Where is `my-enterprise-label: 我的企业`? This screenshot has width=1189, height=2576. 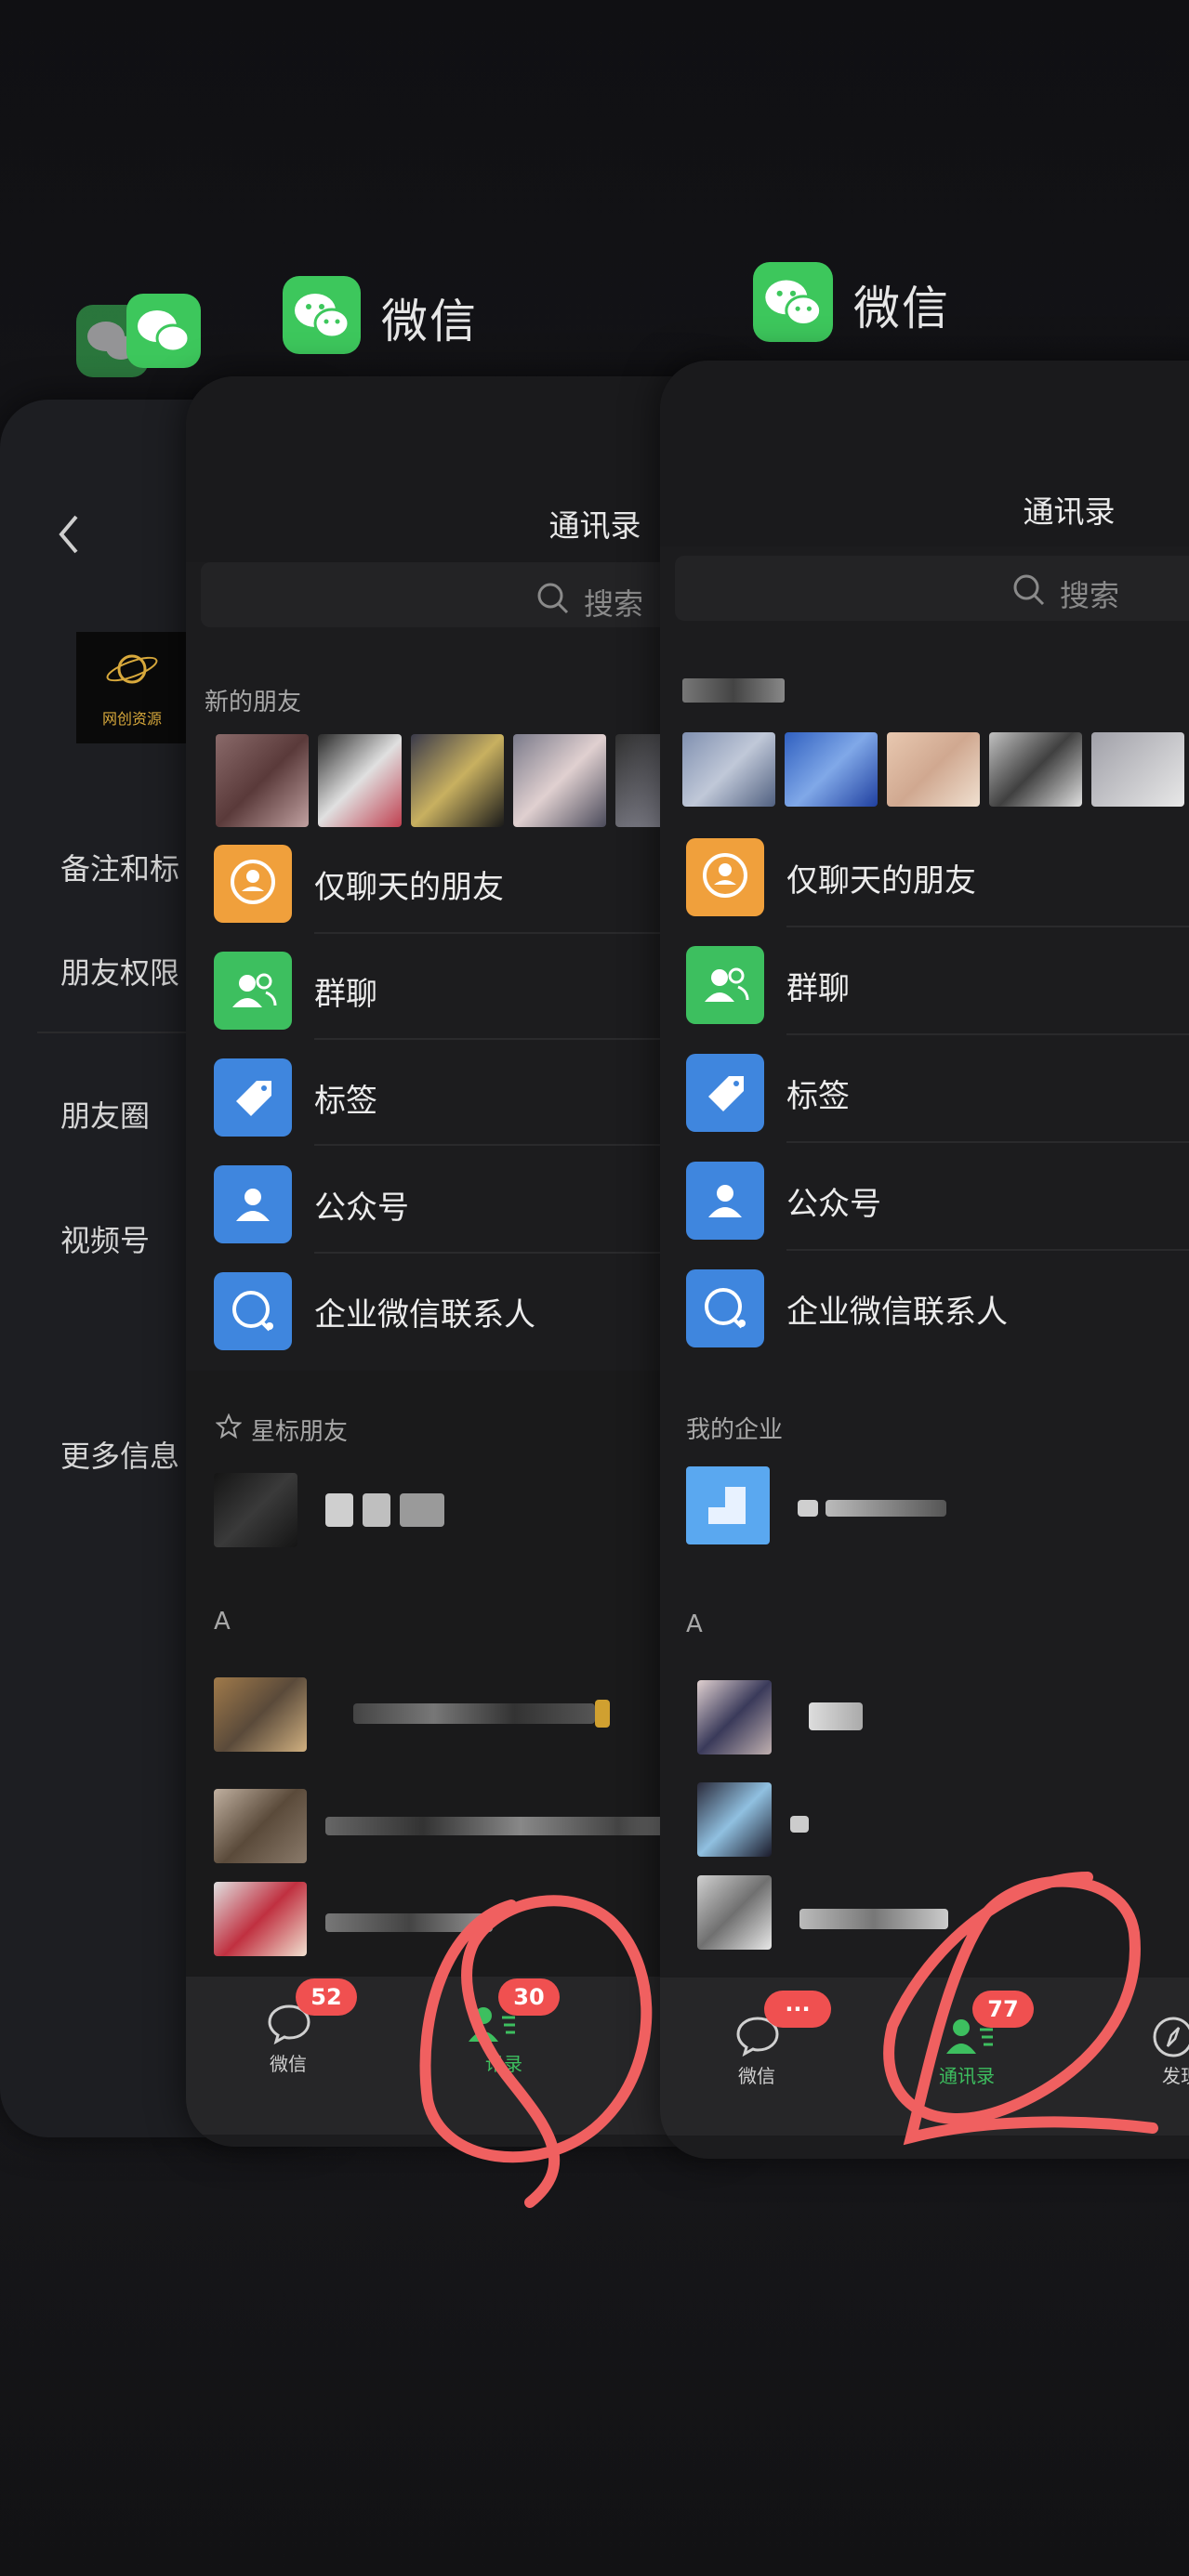 my-enterprise-label: 我的企业 is located at coordinates (735, 1430).